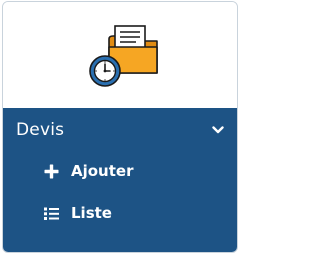 Image resolution: width=320 pixels, height=256 pixels. I want to click on plus-icon, so click(51, 171).